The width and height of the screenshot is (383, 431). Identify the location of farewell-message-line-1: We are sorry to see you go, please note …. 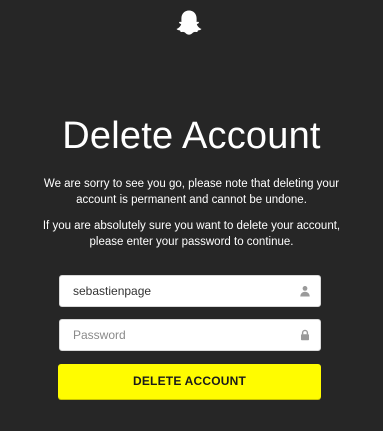
(191, 184).